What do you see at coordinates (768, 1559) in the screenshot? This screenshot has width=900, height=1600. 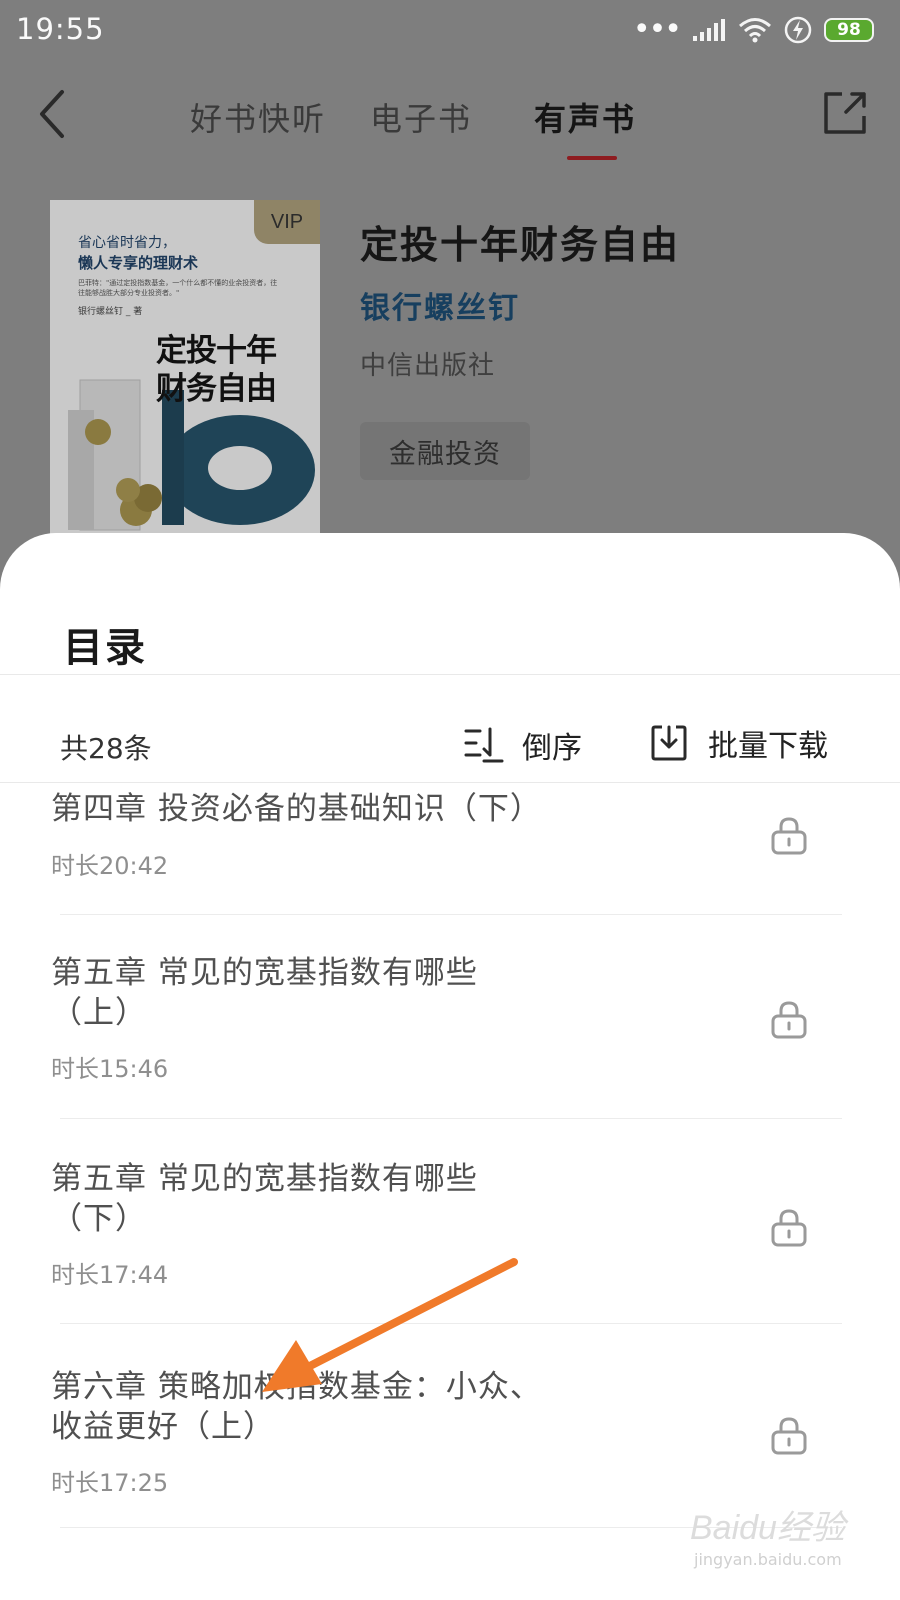 I see `watermark-url: jingyan.baidu.com` at bounding box center [768, 1559].